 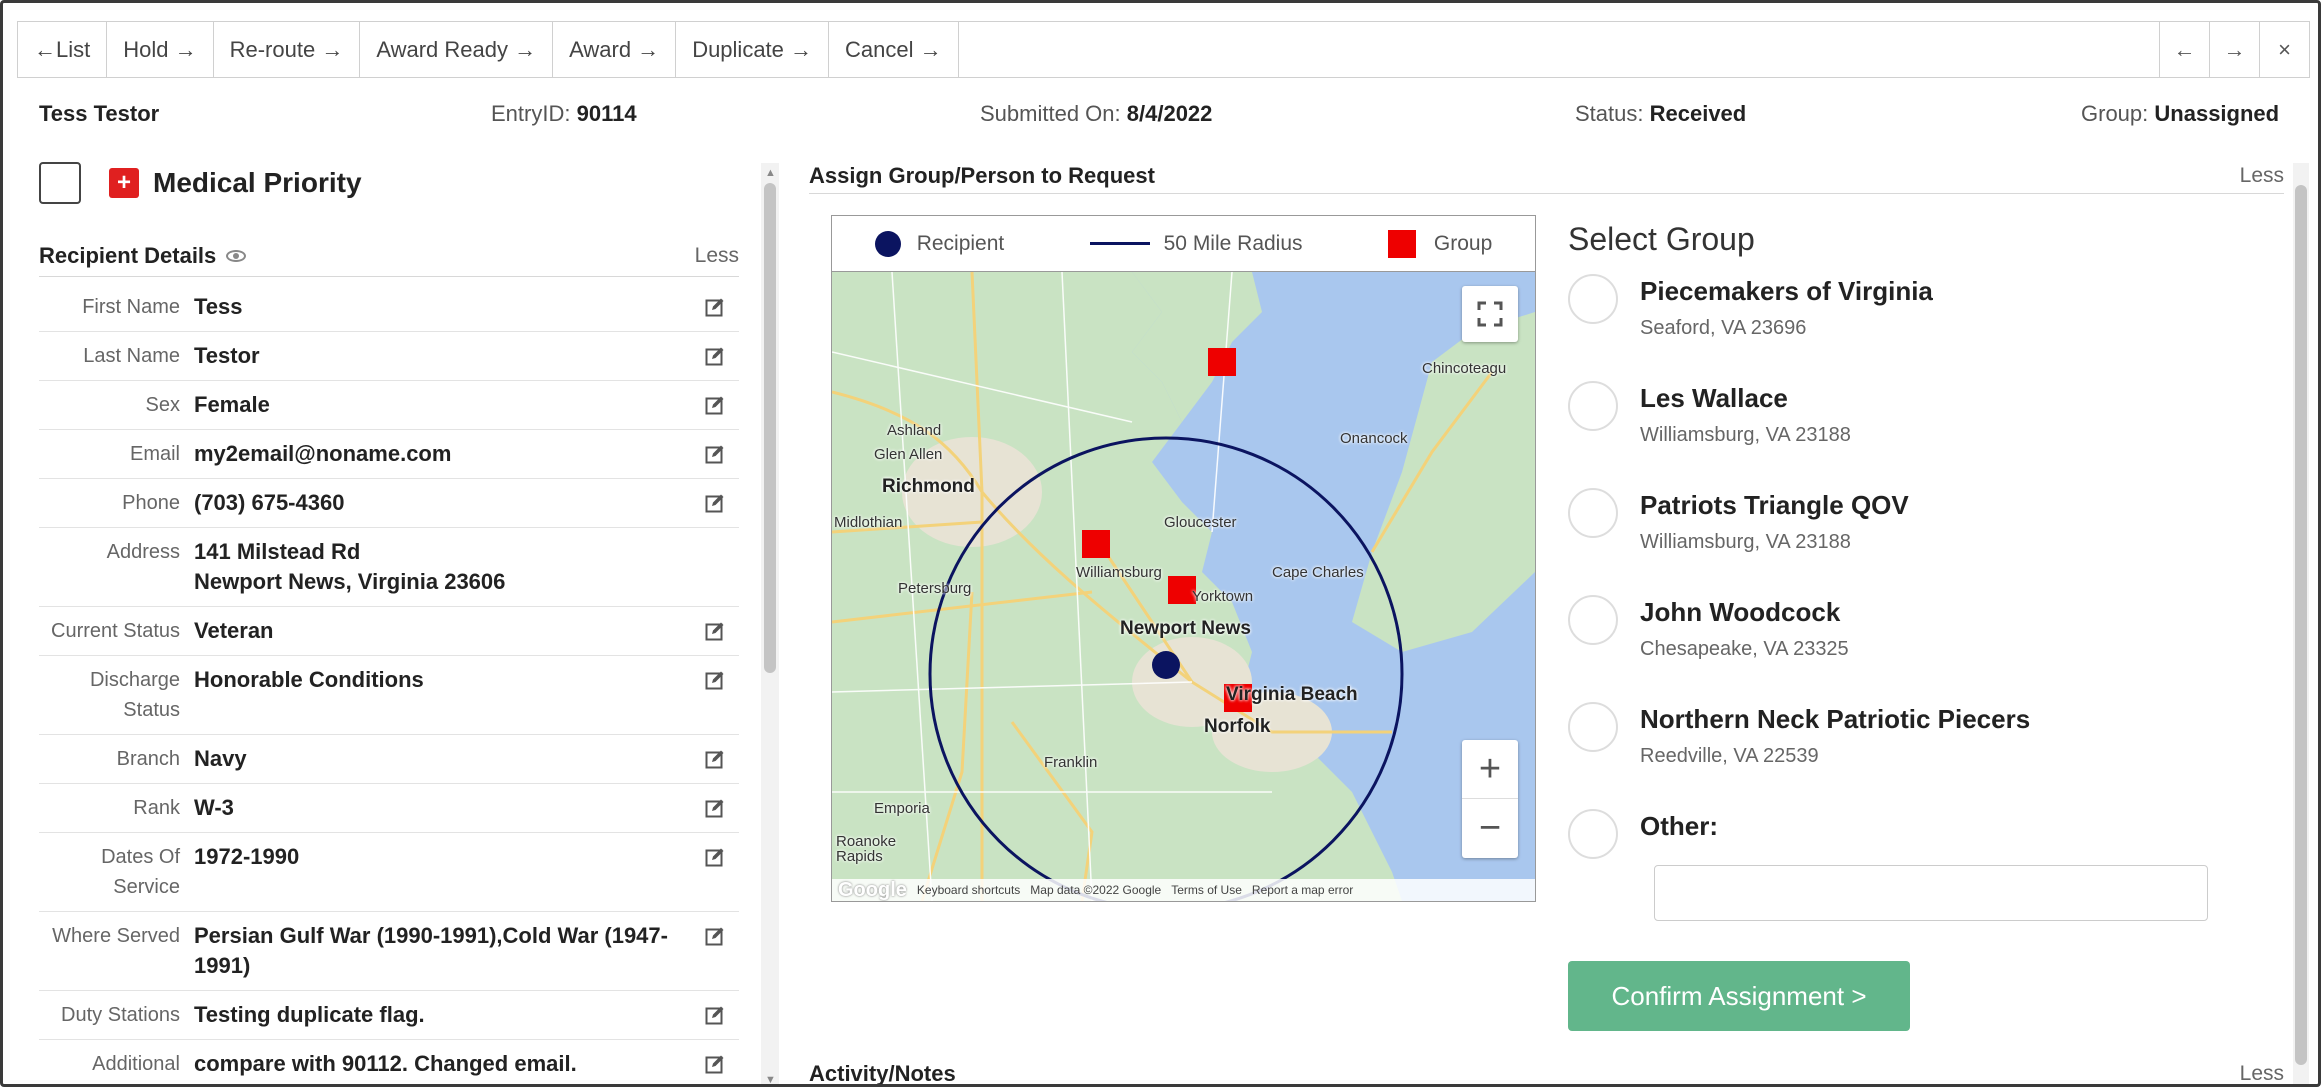 What do you see at coordinates (1744, 629) in the screenshot?
I see `group-option-text: John Woodcock Chesapeake, VA 23325` at bounding box center [1744, 629].